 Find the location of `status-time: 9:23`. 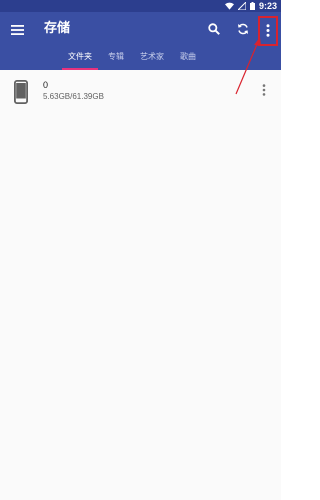

status-time: 9:23 is located at coordinates (267, 6).